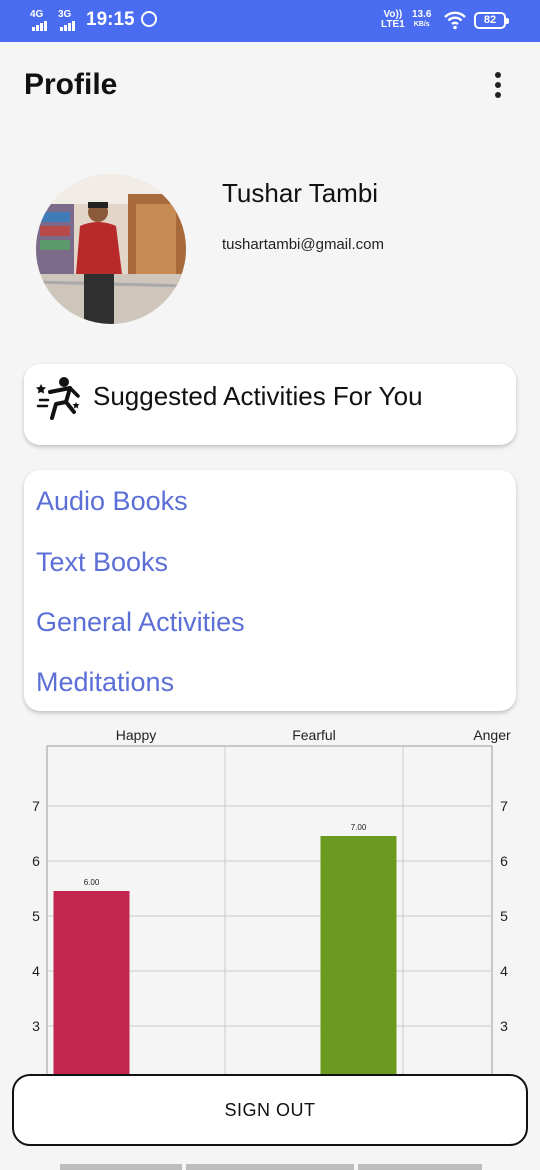  Describe the element at coordinates (421, 24) in the screenshot. I see `speed-unit: KB/s` at that location.